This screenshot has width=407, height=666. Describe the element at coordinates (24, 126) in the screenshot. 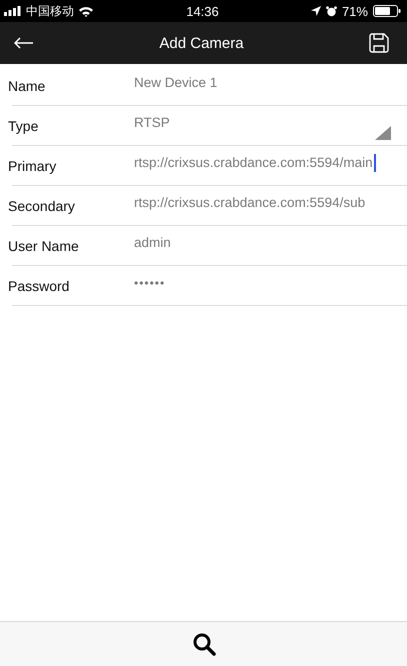

I see `field-label: Type` at that location.